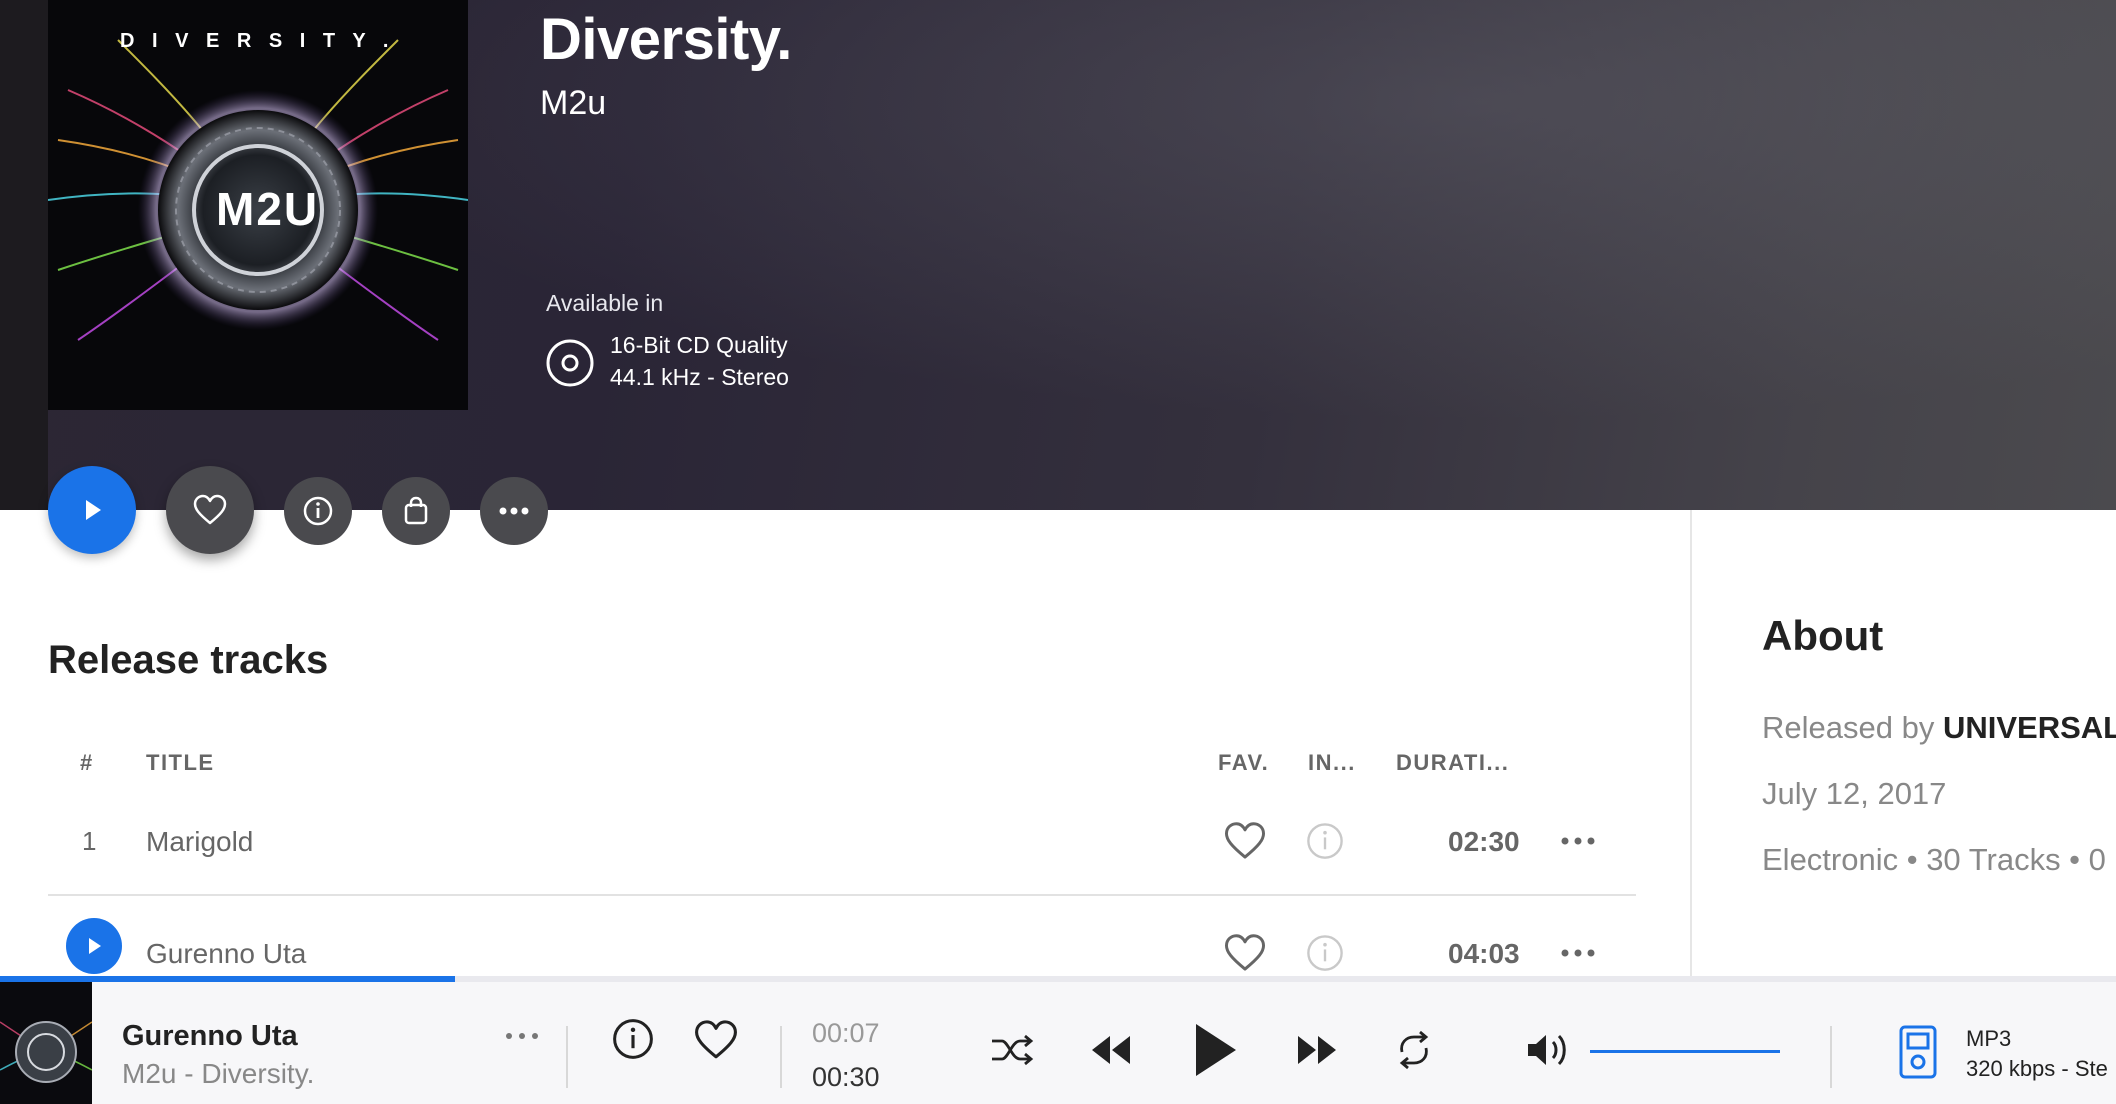 The image size is (2116, 1104). I want to click on shopping-bag-icon, so click(416, 510).